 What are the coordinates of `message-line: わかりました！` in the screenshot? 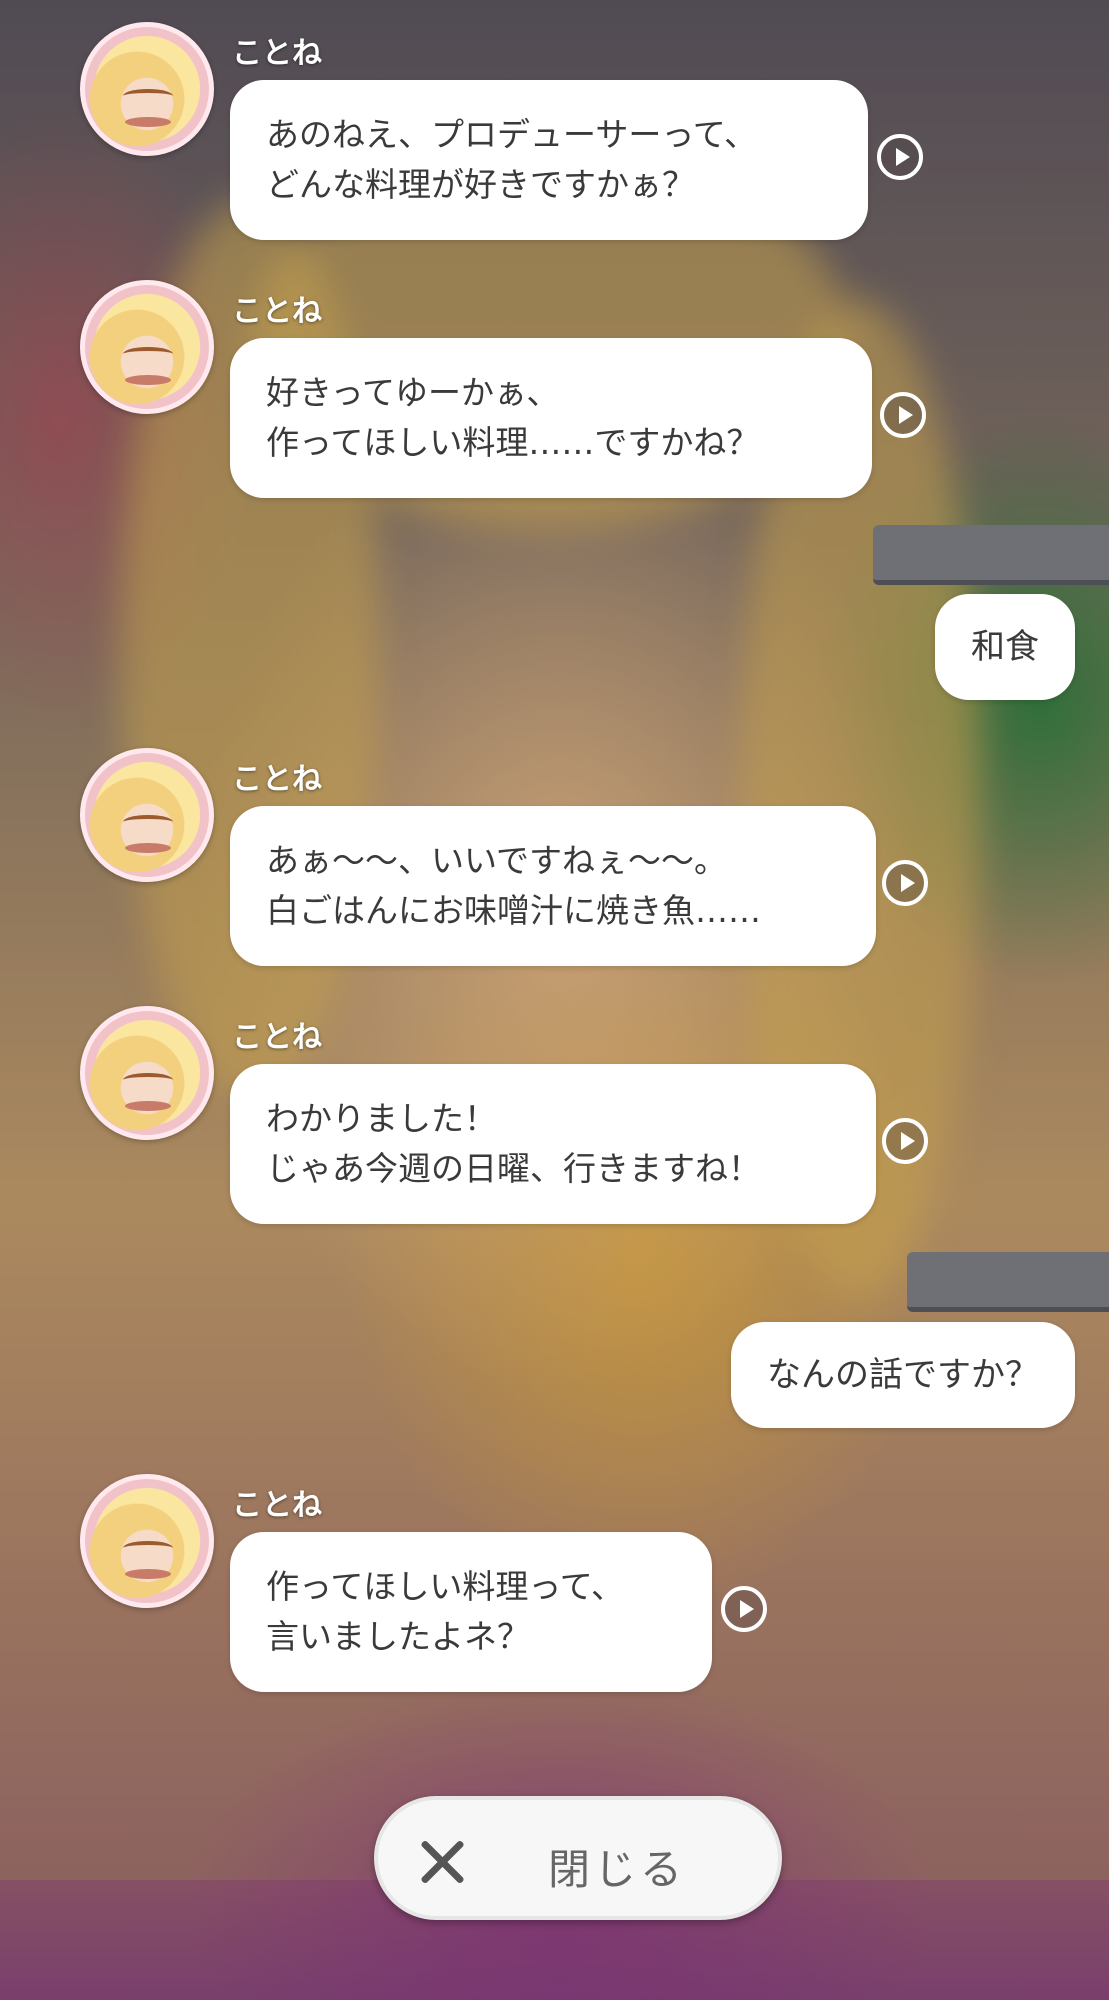 It's located at (381, 1118).